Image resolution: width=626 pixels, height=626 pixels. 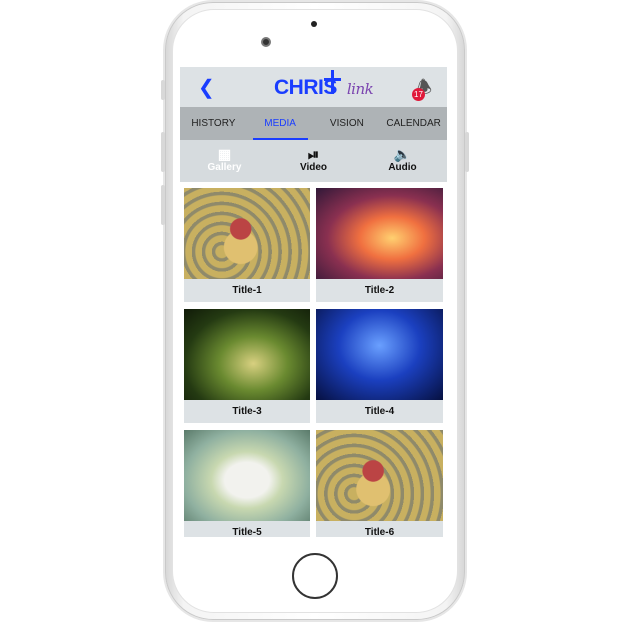 I want to click on main-tabs: HISTORY MEDIA VISION CALENDAR, so click(x=313, y=123).